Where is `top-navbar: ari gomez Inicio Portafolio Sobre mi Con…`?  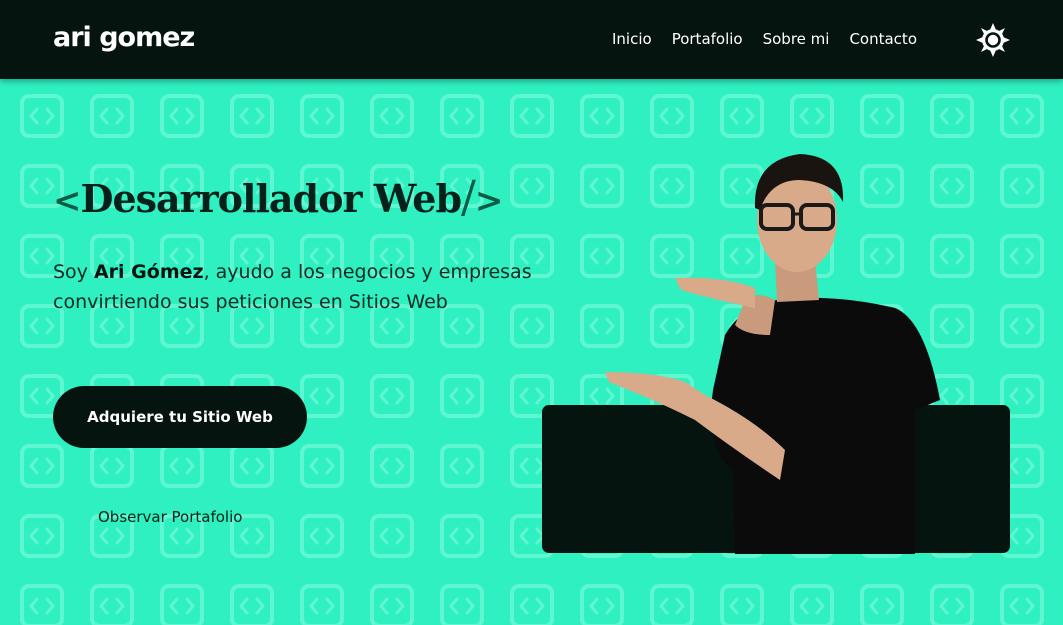
top-navbar: ari gomez Inicio Portafolio Sobre mi Con… is located at coordinates (531, 39).